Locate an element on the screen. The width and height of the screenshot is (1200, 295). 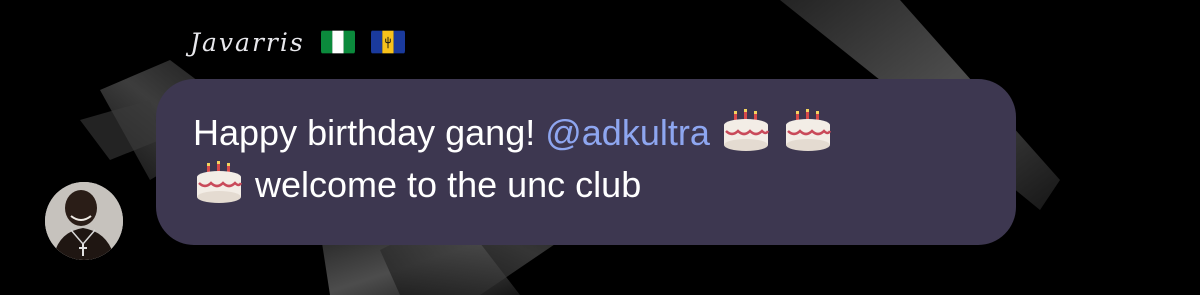
message-text-continued: welcome to the unc club is located at coordinates (443, 184).